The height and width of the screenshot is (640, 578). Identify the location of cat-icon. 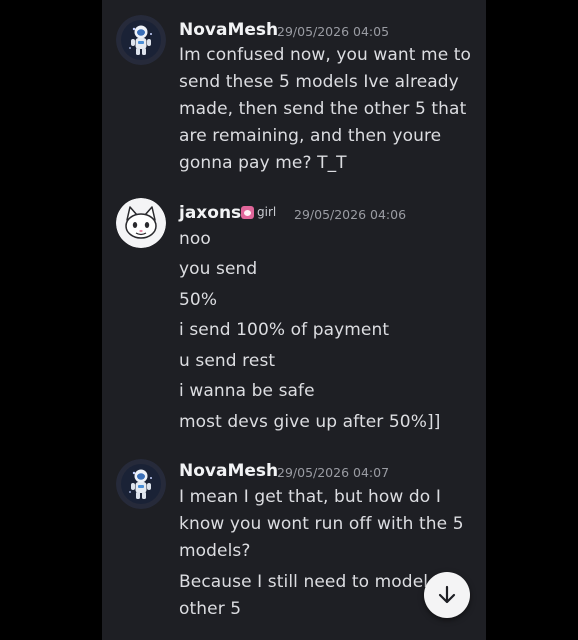
(141, 223).